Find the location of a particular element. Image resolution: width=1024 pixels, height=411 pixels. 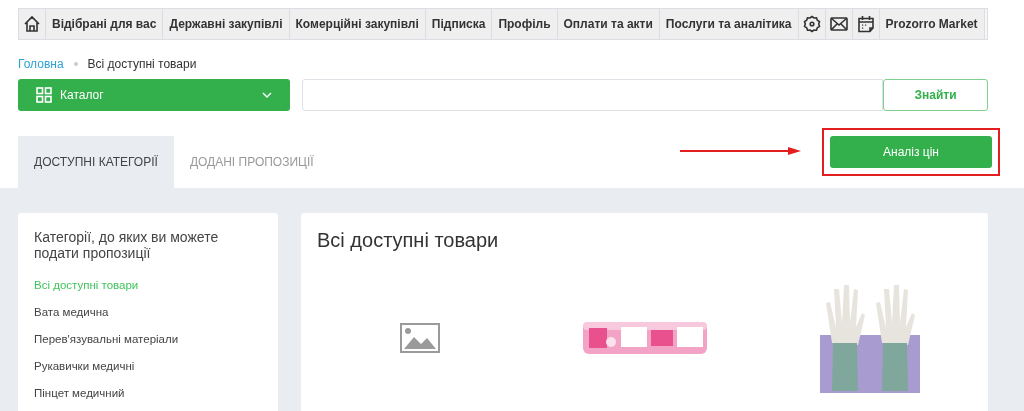

image-placeholder-icon is located at coordinates (419, 338).